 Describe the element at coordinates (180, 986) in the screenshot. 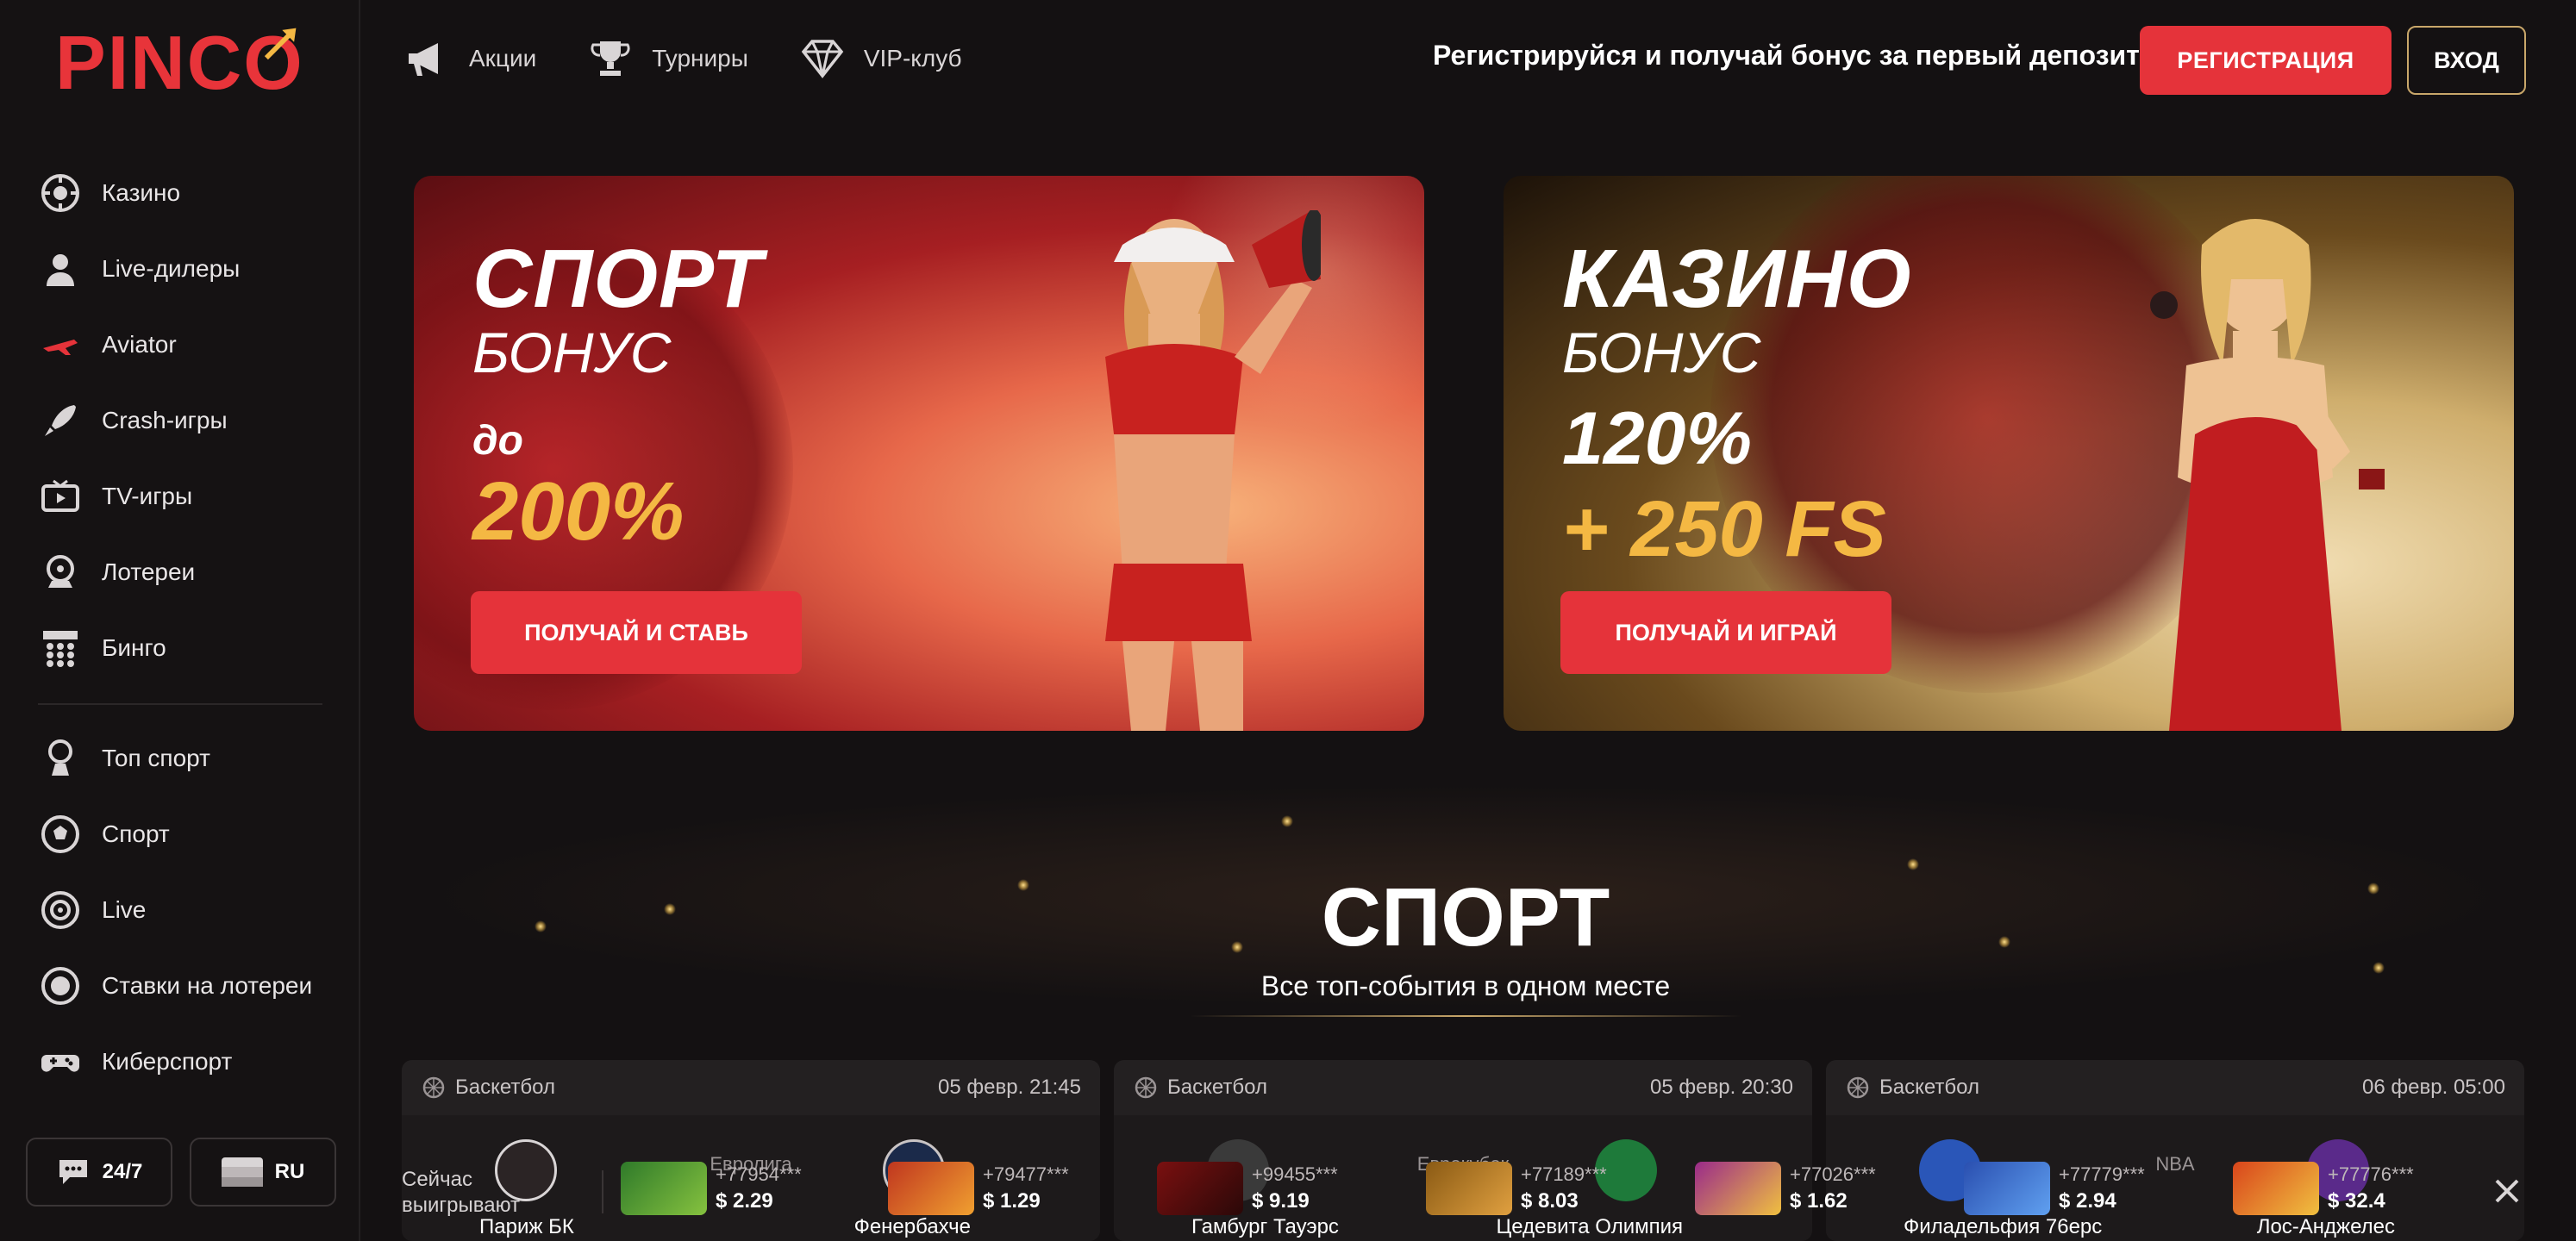

I see `sidebar-item-lottery-bets: Ставки на лотереи` at that location.